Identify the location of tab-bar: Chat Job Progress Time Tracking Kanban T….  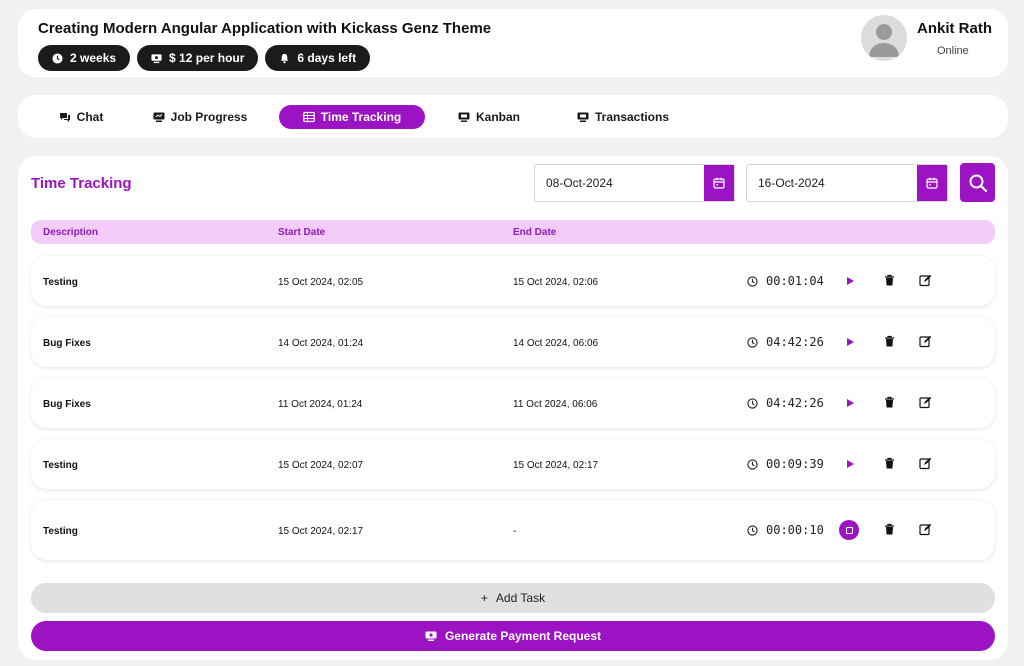
(513, 116).